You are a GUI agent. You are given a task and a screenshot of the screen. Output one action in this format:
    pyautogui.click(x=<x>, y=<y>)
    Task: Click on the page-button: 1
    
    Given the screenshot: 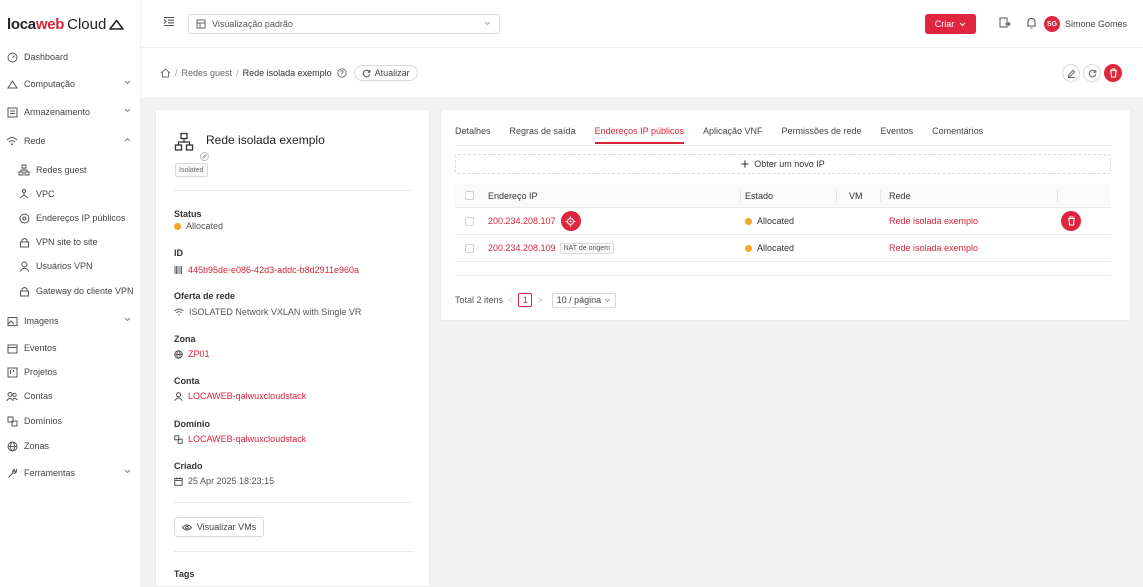 What is the action you would take?
    pyautogui.click(x=525, y=300)
    